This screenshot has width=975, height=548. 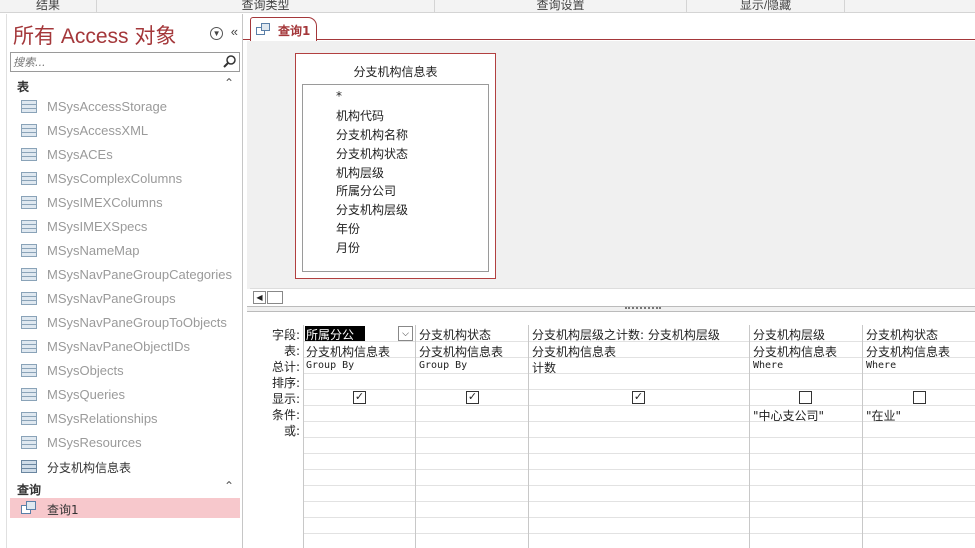 What do you see at coordinates (29, 490) in the screenshot?
I see `nav-section-label: 查询` at bounding box center [29, 490].